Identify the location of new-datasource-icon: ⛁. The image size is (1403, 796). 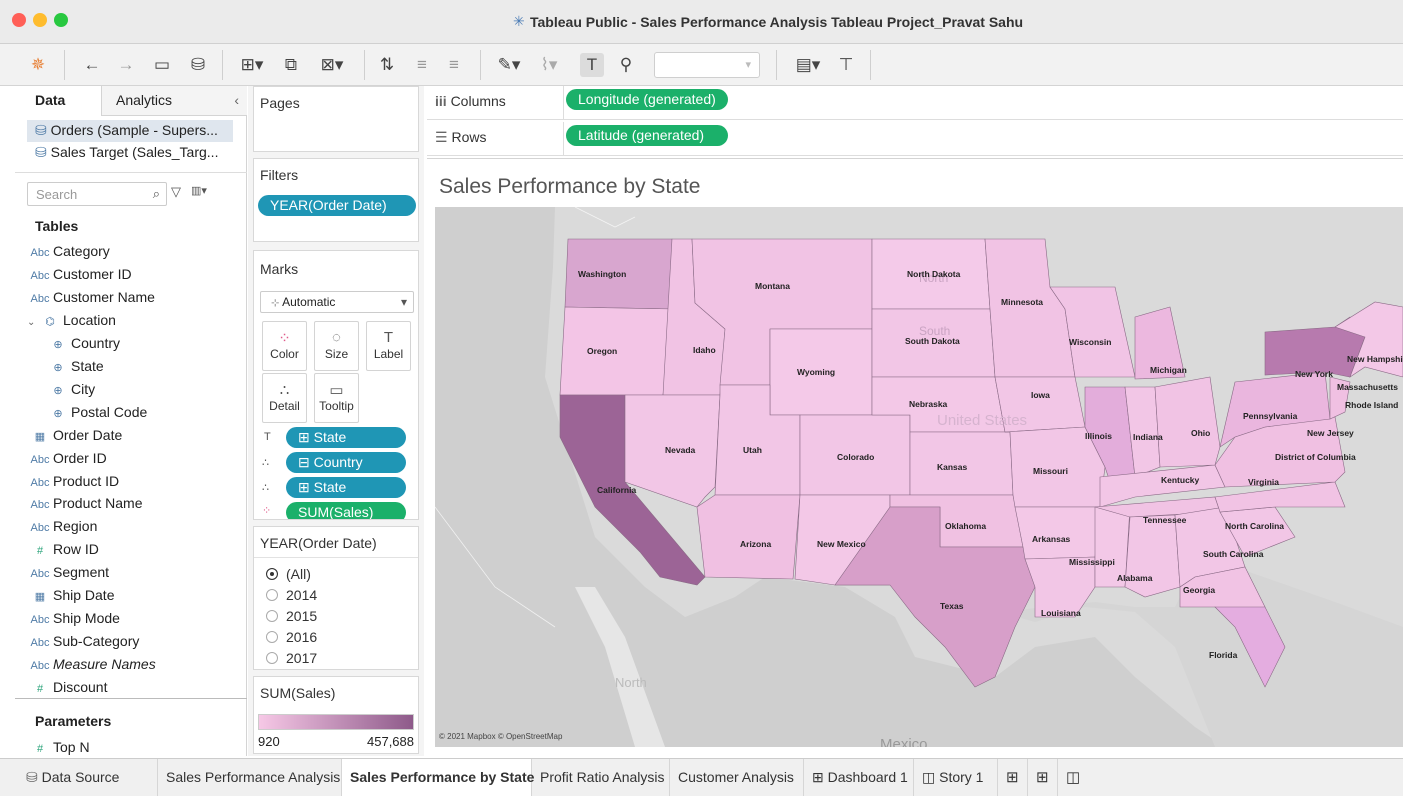
(198, 65).